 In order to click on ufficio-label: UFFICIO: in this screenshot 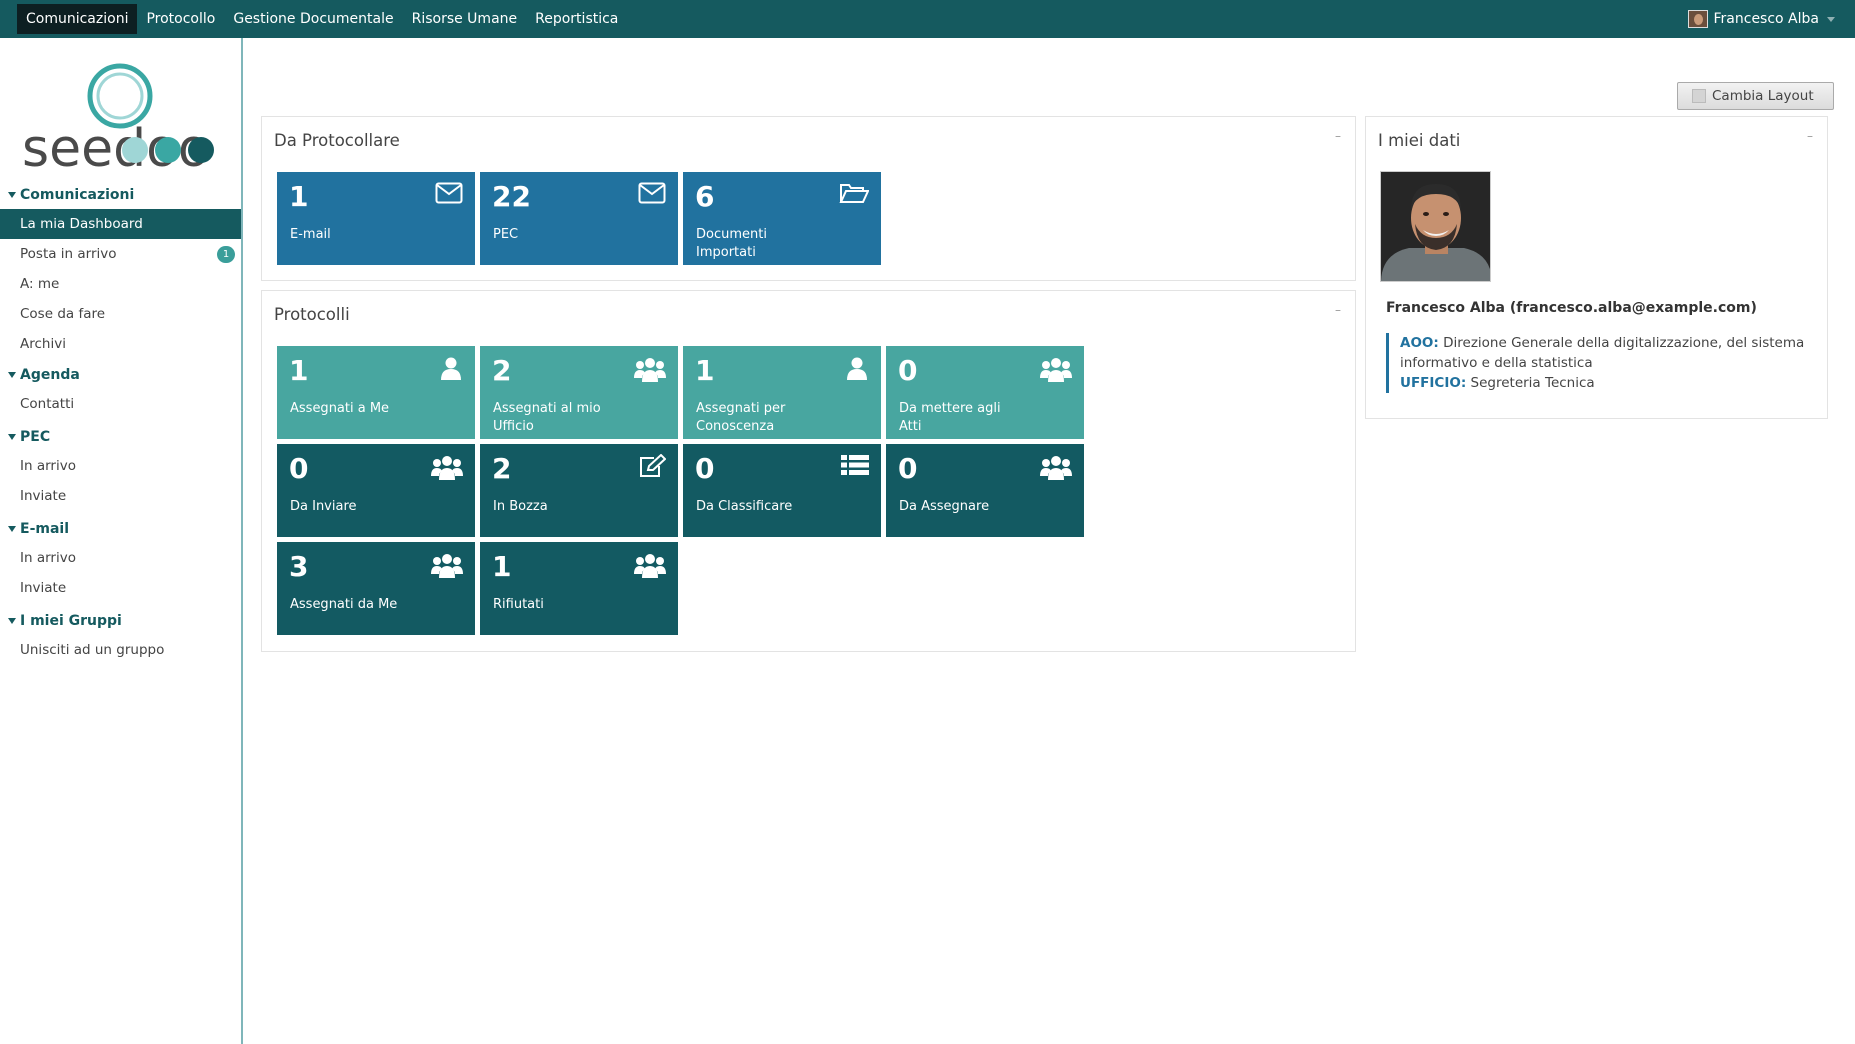, I will do `click(1433, 383)`.